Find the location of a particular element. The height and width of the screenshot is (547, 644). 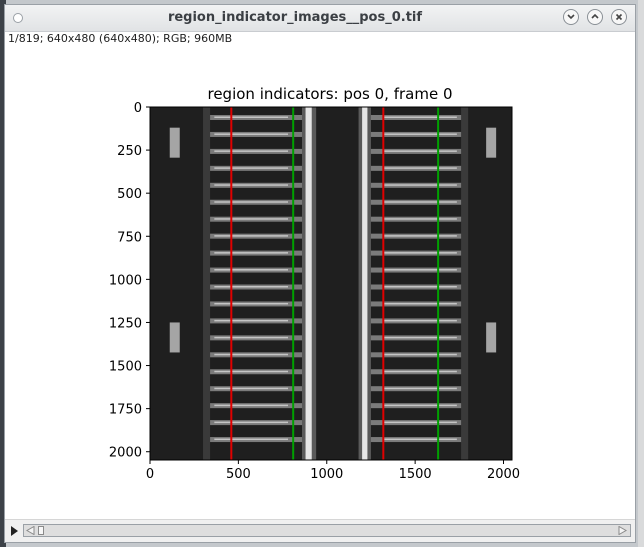

y-tick-label: 1250 is located at coordinates (125, 323).